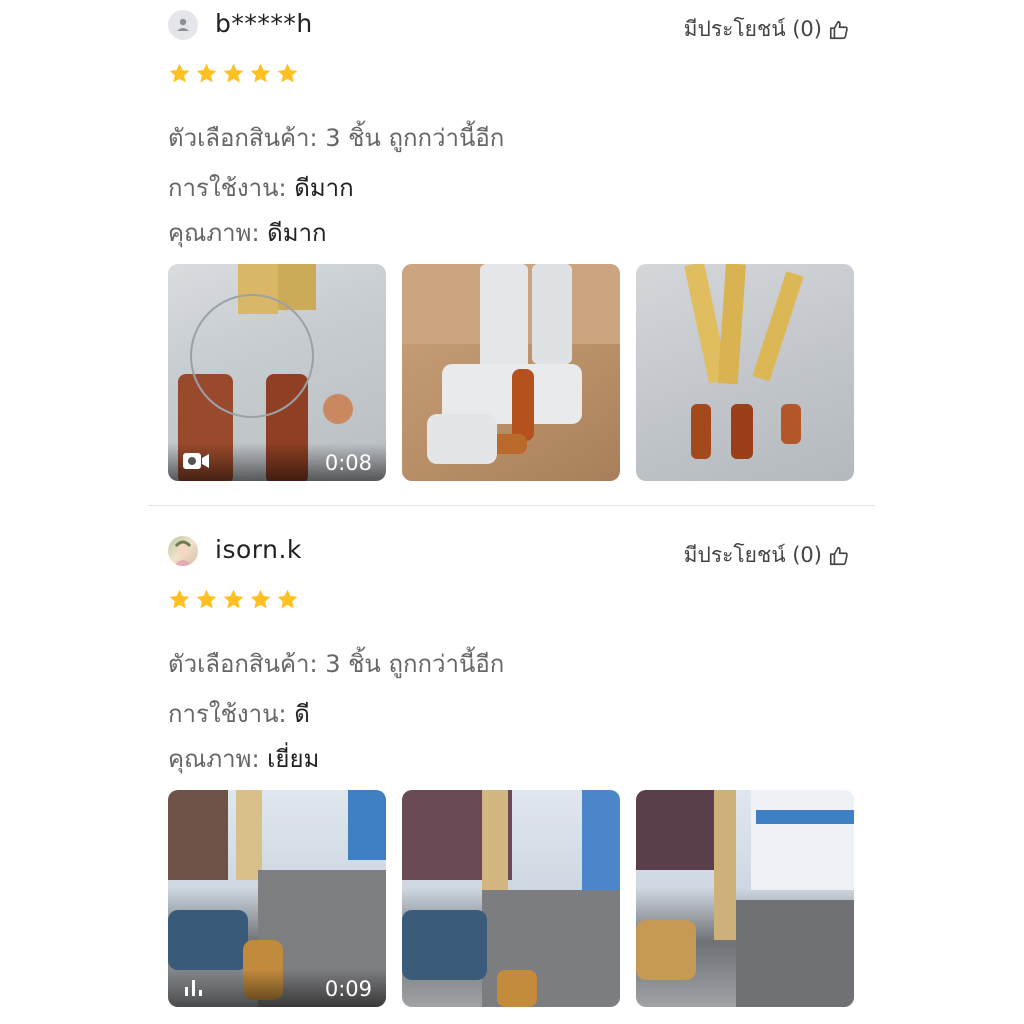 The width and height of the screenshot is (1024, 1024). What do you see at coordinates (297, 233) in the screenshot?
I see `quality-value: ดีมาก` at bounding box center [297, 233].